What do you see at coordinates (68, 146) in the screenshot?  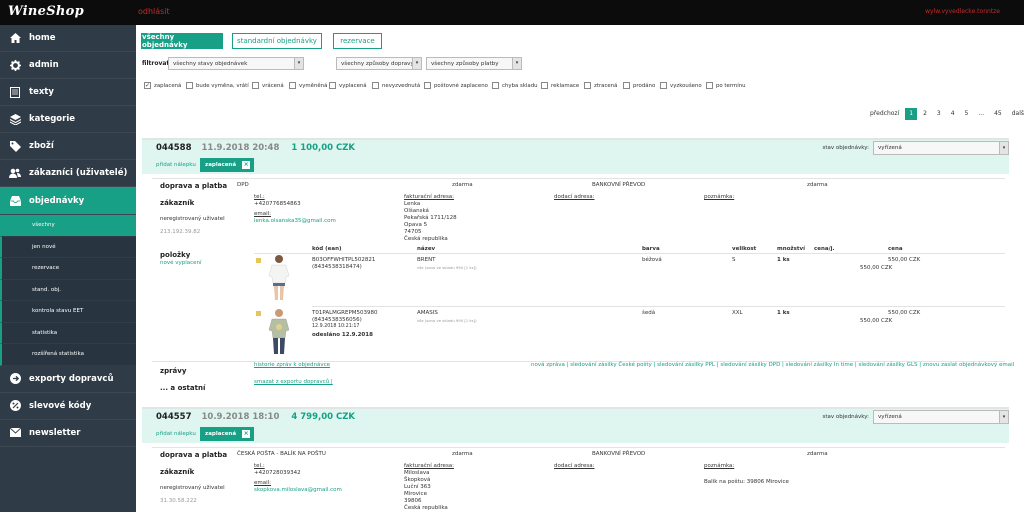 I see `sidebar-item-zbozi: zboží` at bounding box center [68, 146].